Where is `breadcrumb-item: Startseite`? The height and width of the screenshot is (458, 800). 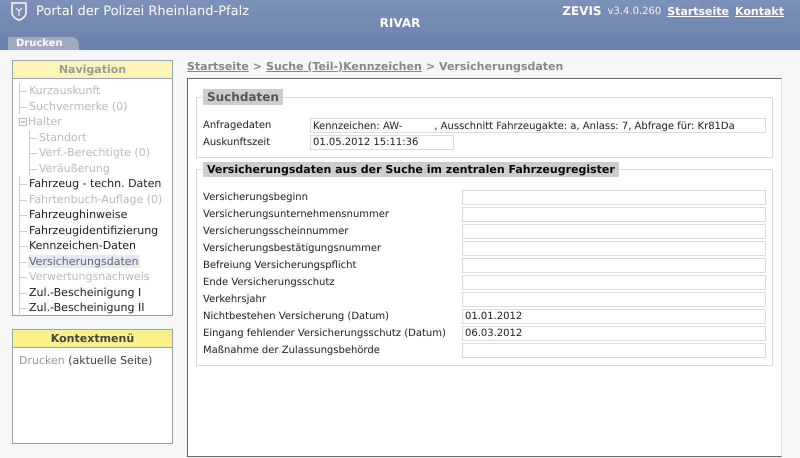
breadcrumb-item: Startseite is located at coordinates (218, 66).